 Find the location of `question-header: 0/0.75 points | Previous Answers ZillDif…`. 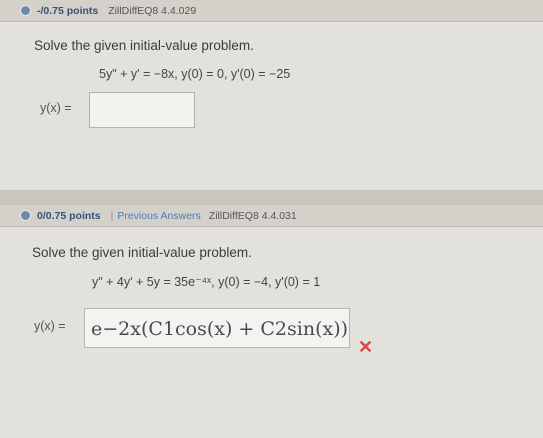

question-header: 0/0.75 points | Previous Answers ZillDif… is located at coordinates (271, 216).